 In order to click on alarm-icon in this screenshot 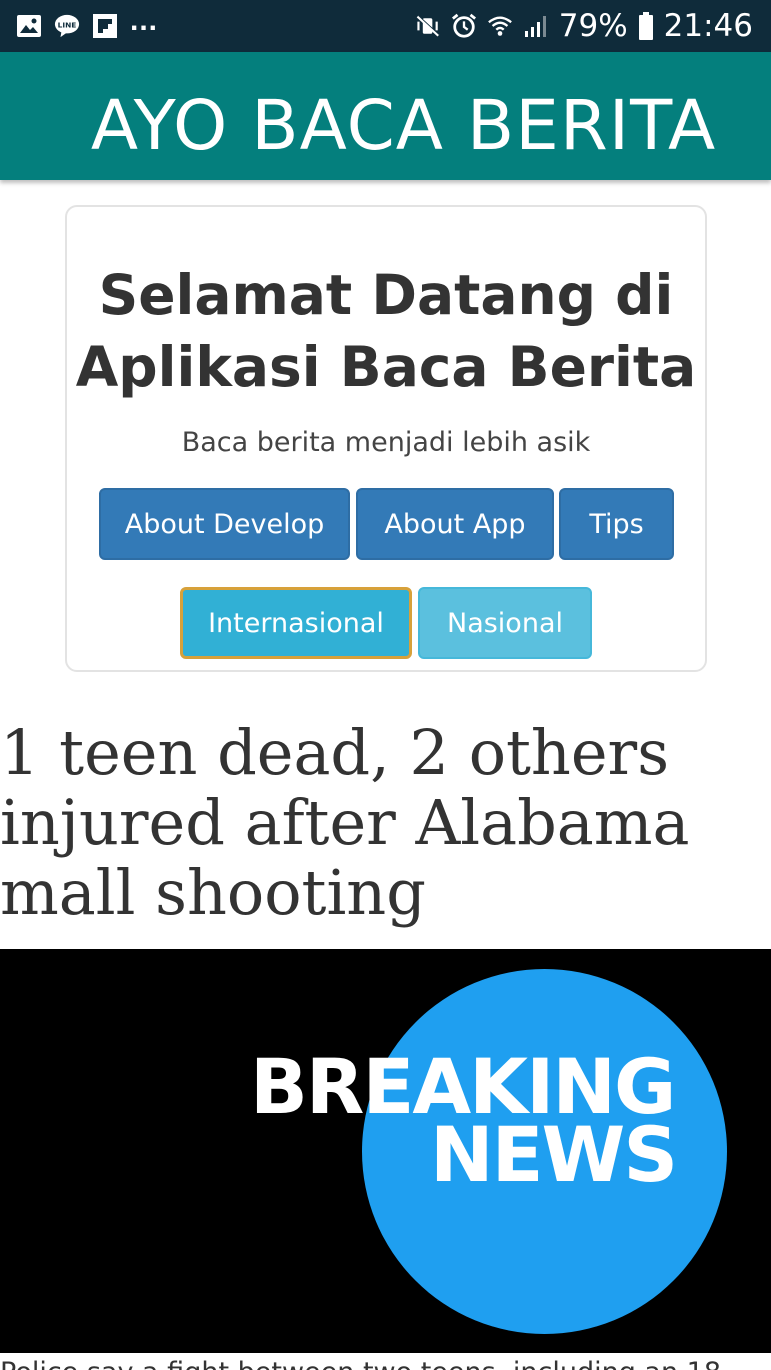, I will do `click(464, 26)`.